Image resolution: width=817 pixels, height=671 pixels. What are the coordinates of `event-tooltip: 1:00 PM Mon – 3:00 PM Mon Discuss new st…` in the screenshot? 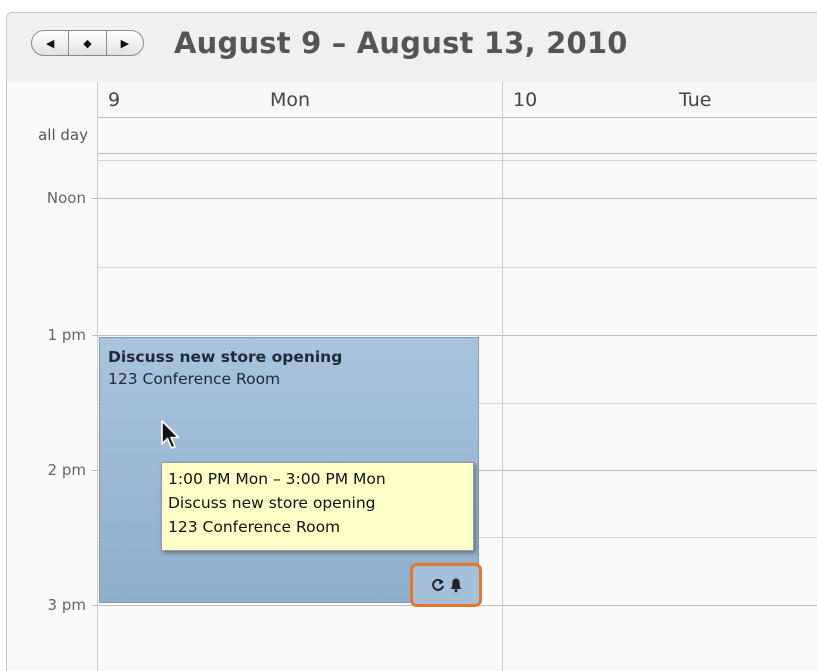 It's located at (317, 506).